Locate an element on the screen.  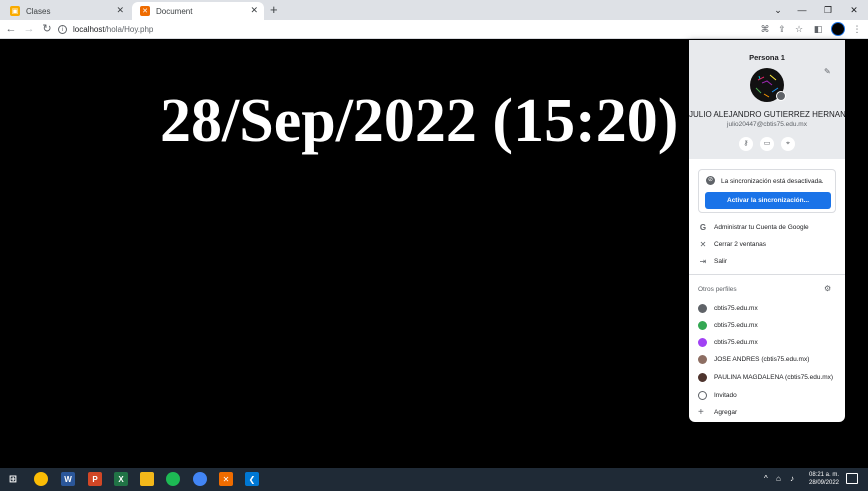
guest-profile-item: Invitado is located at coordinates (767, 395).